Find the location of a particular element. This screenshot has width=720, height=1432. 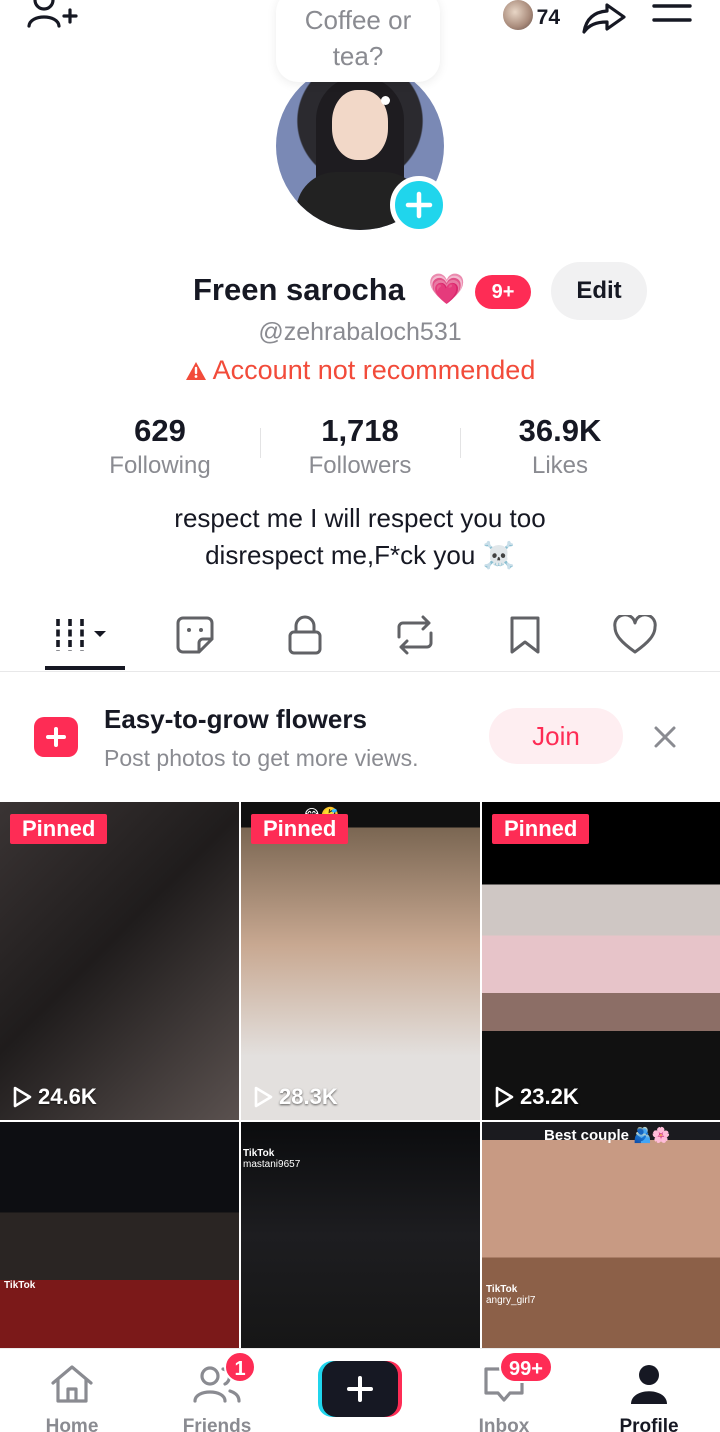

nav-friends: Friends 1 is located at coordinates (217, 1391).